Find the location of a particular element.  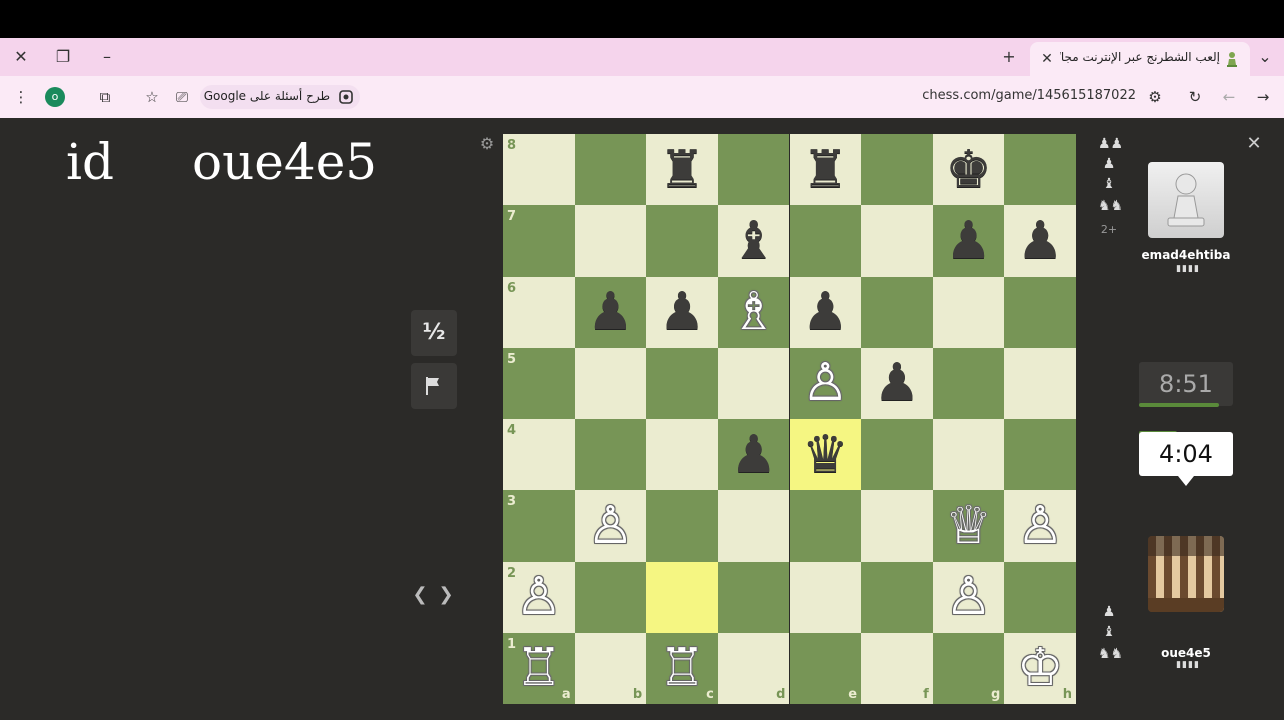

square-b8 is located at coordinates (610, 170).